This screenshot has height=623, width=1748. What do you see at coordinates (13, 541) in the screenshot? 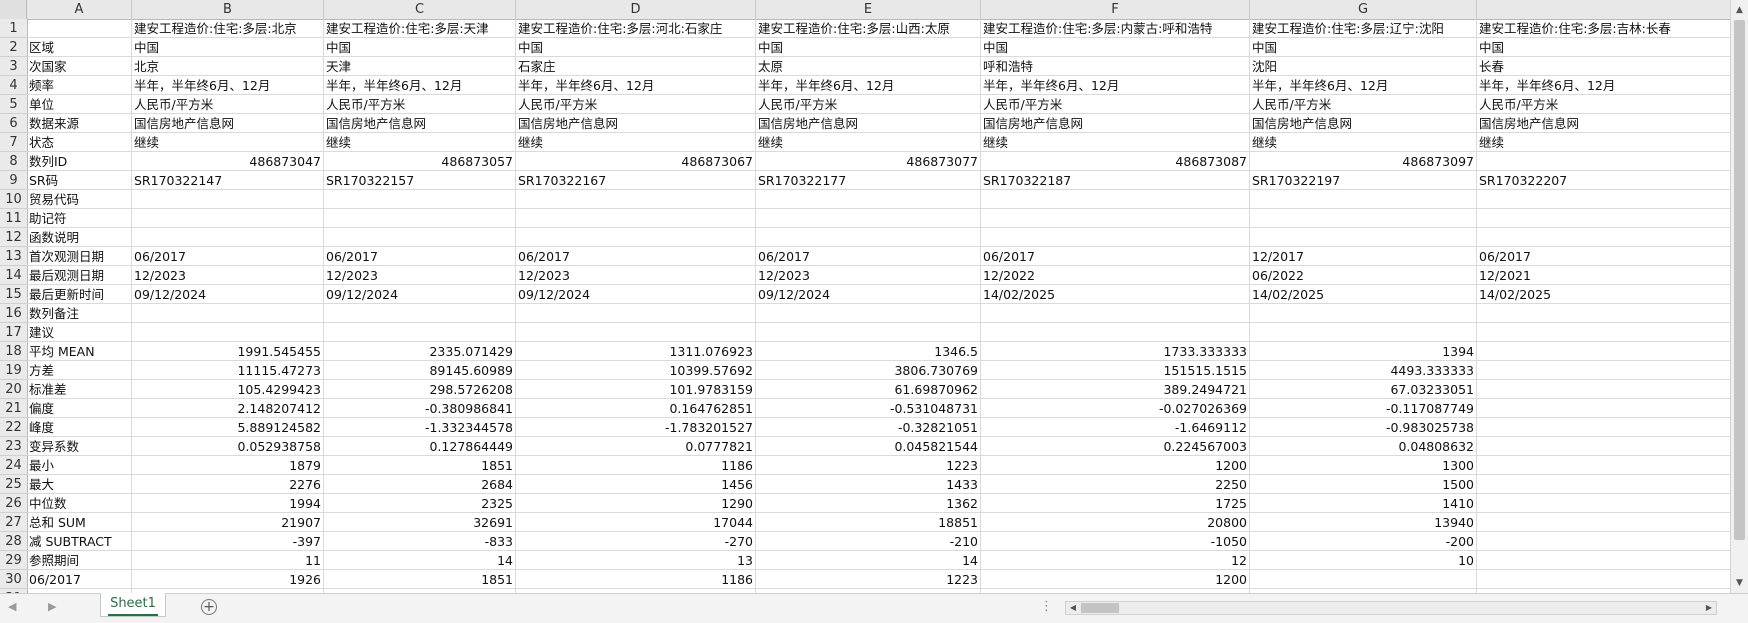
I see `row-header: 28` at bounding box center [13, 541].